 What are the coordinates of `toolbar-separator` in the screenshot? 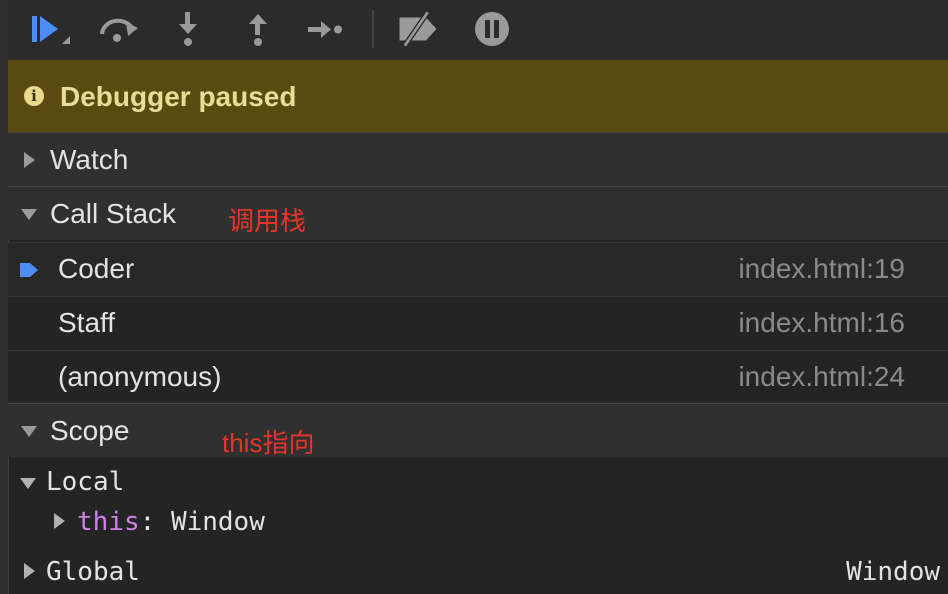 It's located at (373, 29).